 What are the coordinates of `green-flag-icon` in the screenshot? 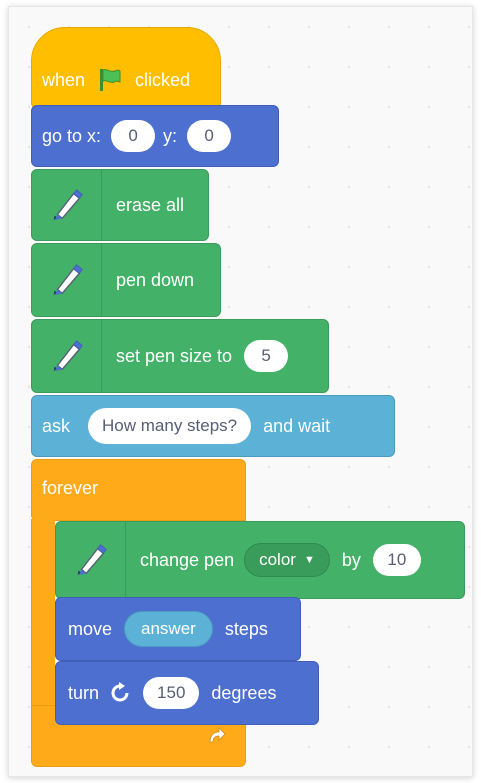 It's located at (110, 80).